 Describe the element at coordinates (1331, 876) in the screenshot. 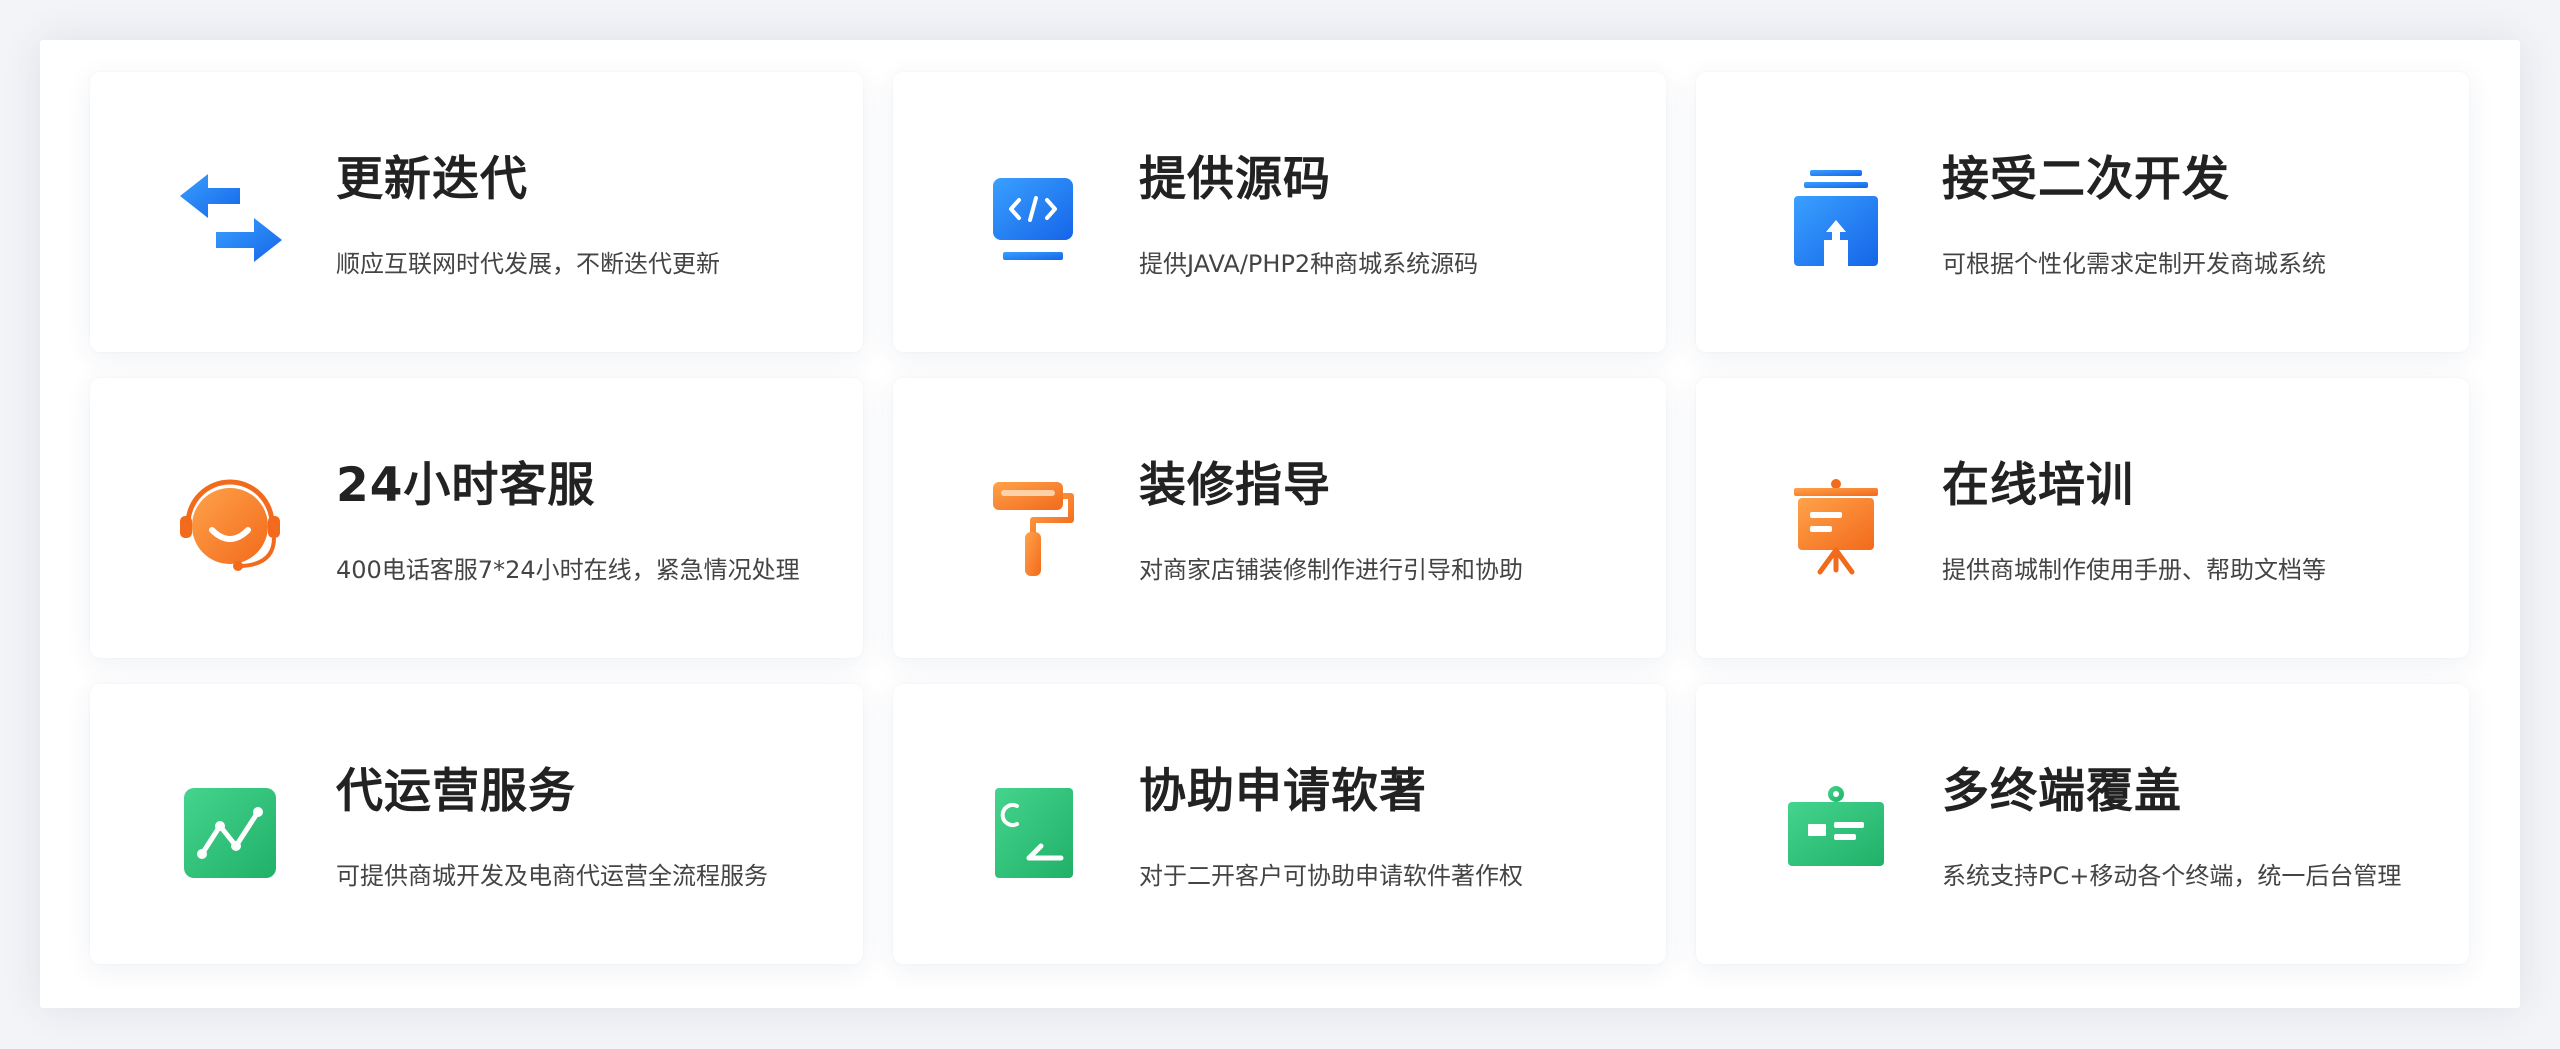

I see `feature-description: 对于二开客户可协助申请软件著作权` at that location.